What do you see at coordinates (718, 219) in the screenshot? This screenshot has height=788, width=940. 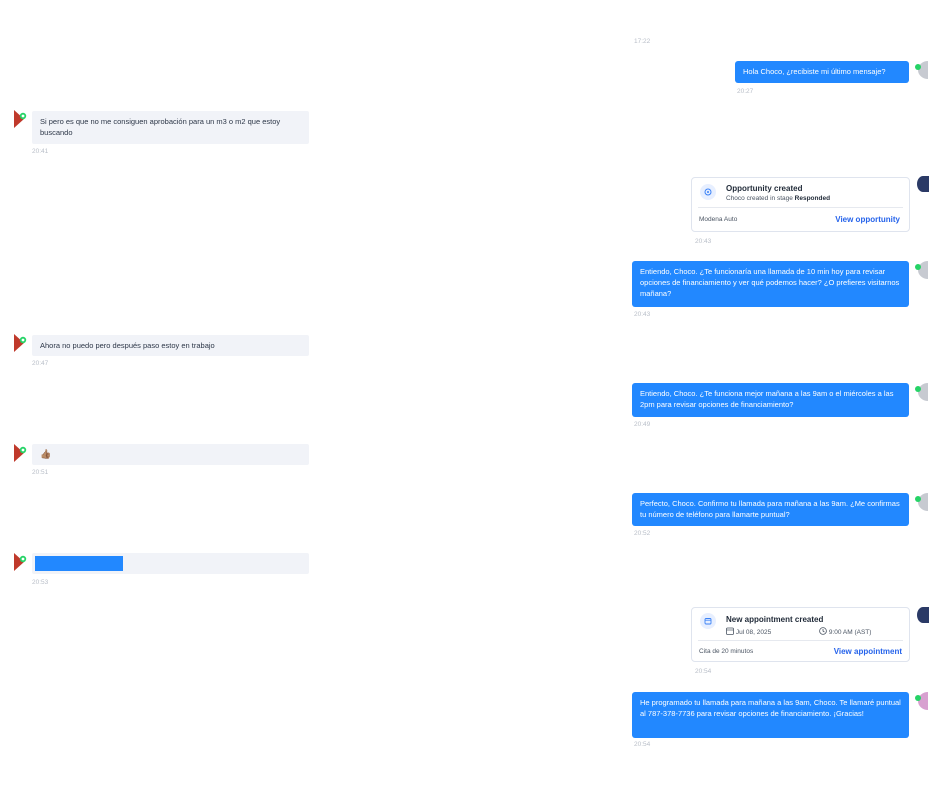 I see `card-footer-label: Modena Auto` at bounding box center [718, 219].